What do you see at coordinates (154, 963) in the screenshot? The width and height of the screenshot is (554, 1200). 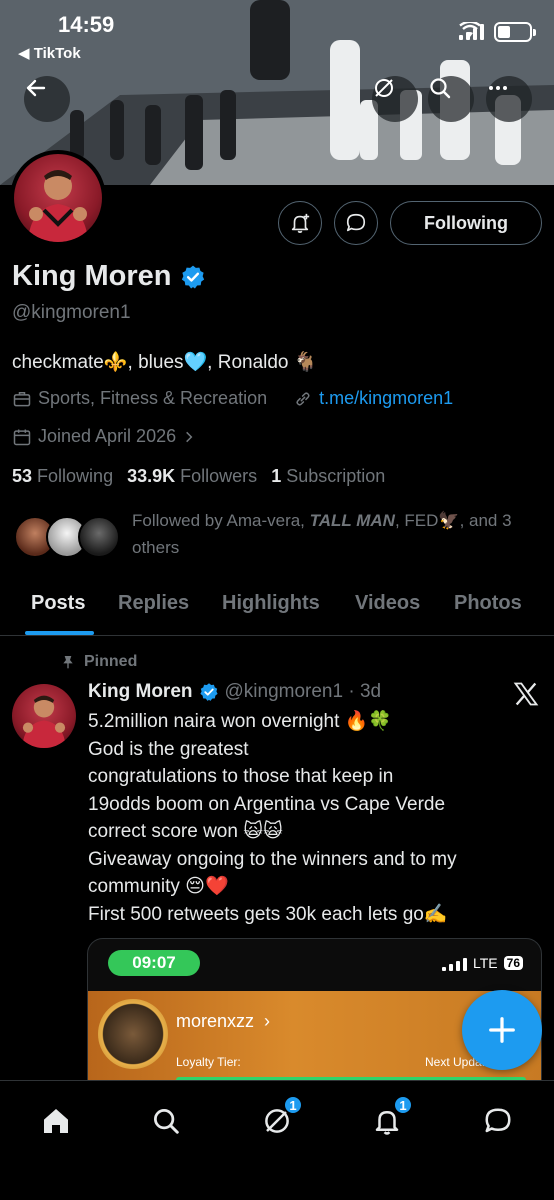 I see `media-status-time: 09:07` at bounding box center [154, 963].